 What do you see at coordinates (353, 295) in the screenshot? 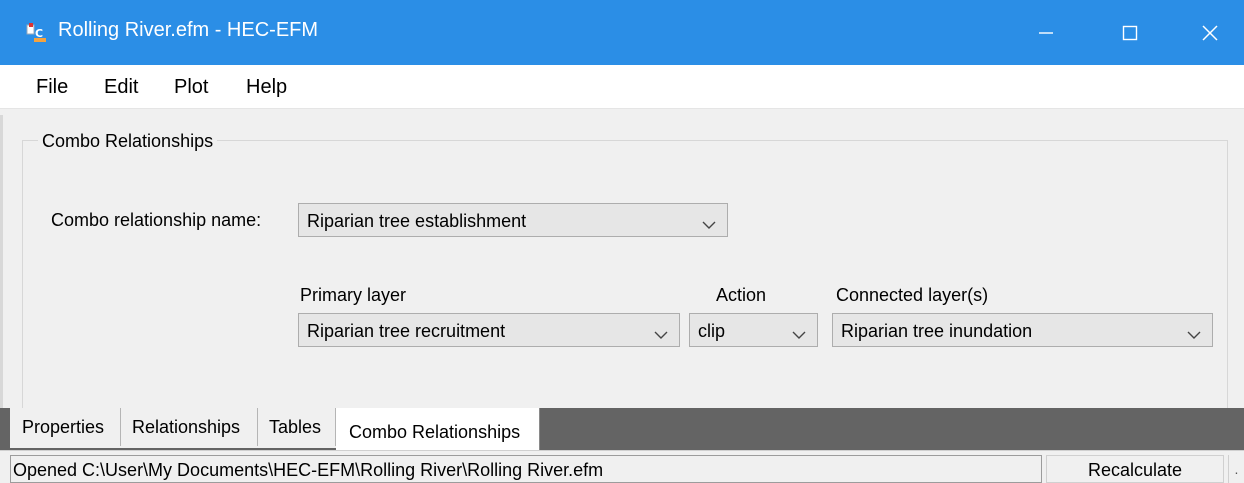
I see `primary-layer-label: Primary layer` at bounding box center [353, 295].